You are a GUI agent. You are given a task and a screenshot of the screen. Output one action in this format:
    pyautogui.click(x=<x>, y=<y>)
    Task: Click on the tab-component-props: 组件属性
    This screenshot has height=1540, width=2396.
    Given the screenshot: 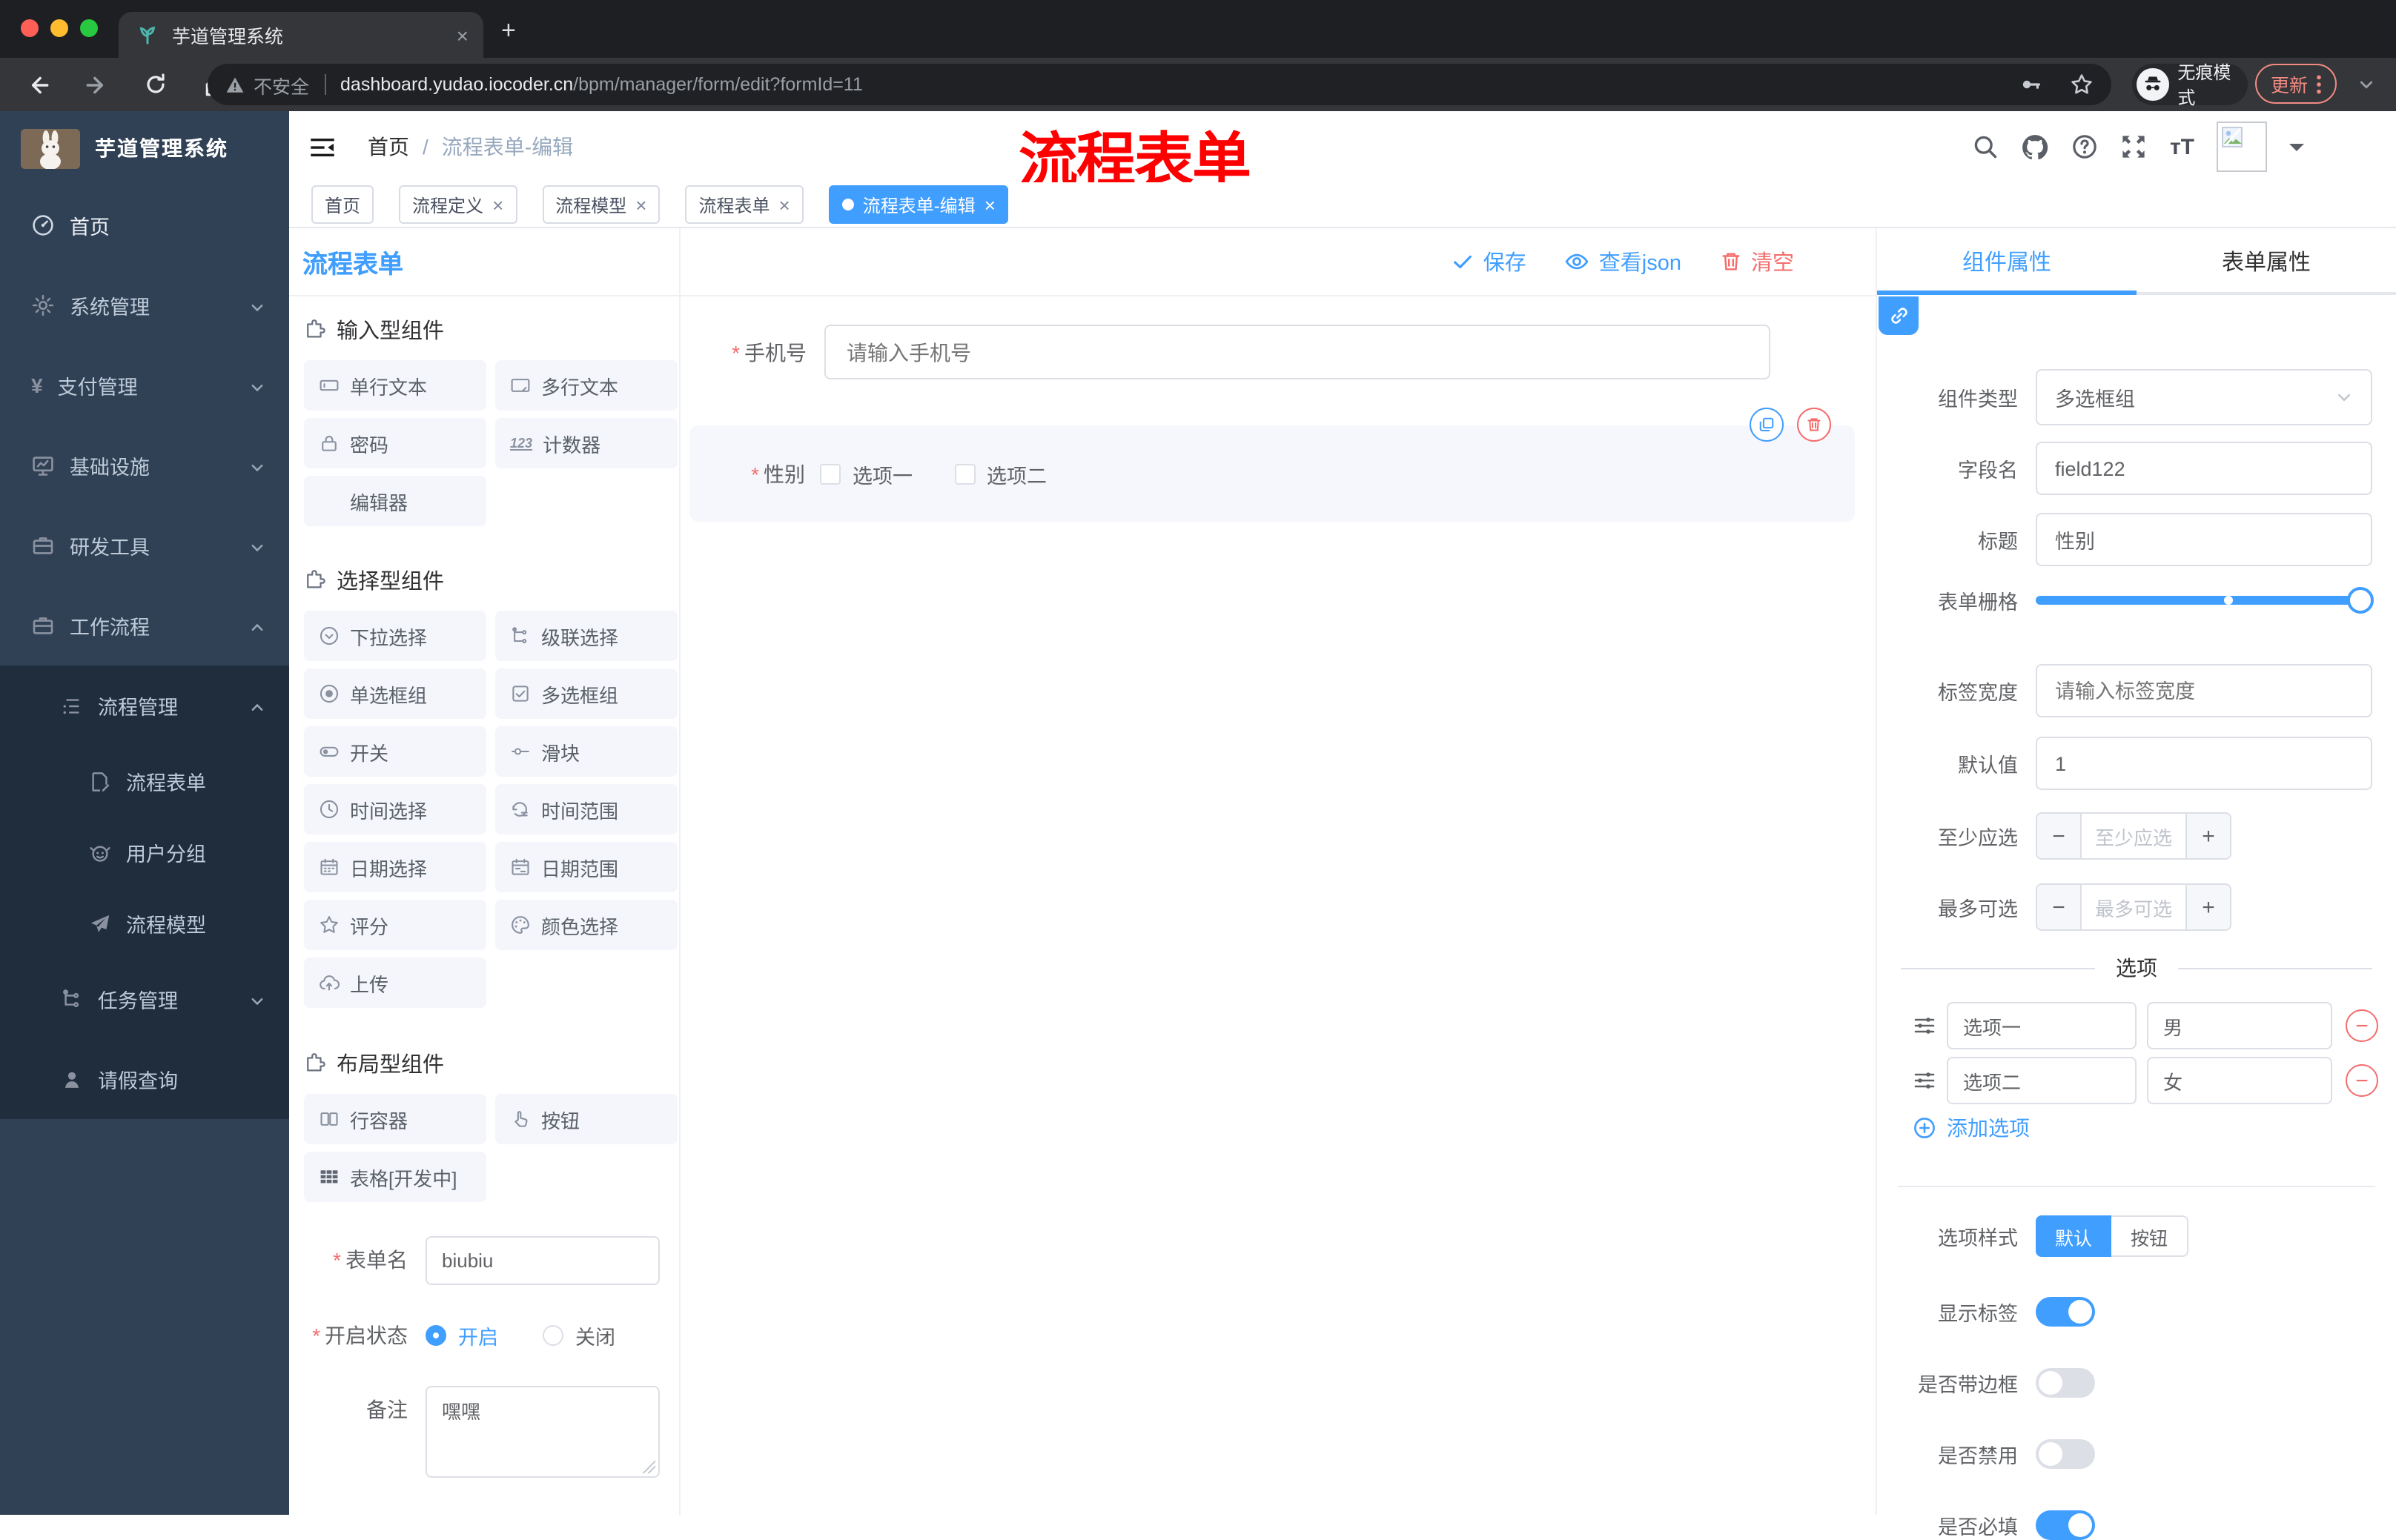 What is the action you would take?
    pyautogui.click(x=2007, y=261)
    